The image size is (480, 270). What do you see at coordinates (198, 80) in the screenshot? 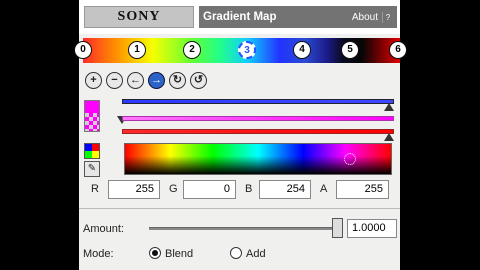
I see `swap-right-icon: ↺` at bounding box center [198, 80].